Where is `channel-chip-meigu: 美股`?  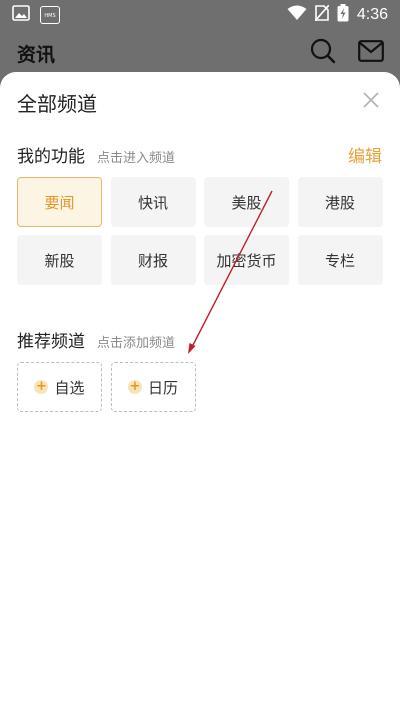
channel-chip-meigu: 美股 is located at coordinates (246, 202).